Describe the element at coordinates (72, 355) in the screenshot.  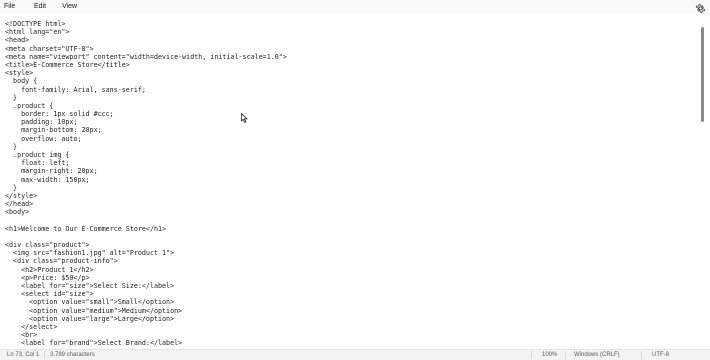
I see `character-count: 3,789 characters` at that location.